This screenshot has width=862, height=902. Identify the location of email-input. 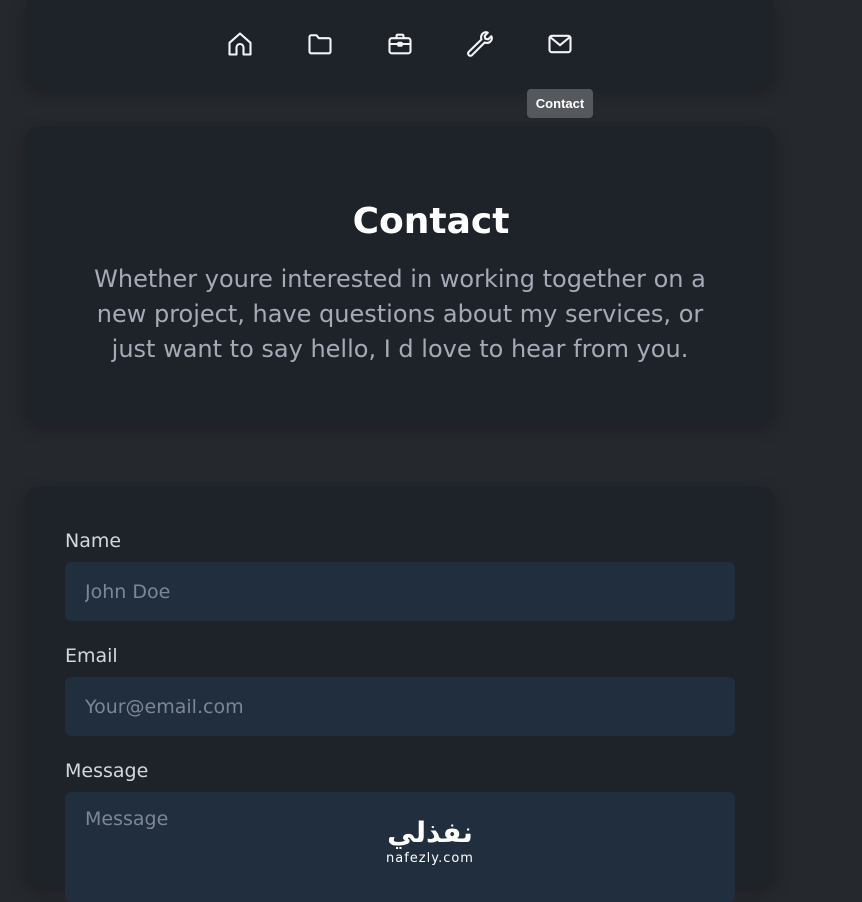
(400, 706).